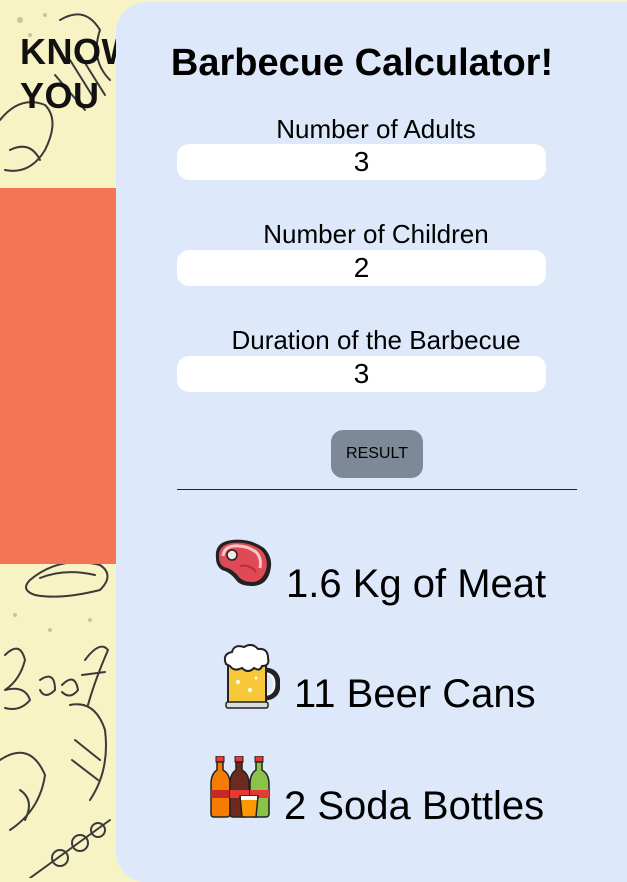 This screenshot has width=627, height=882. What do you see at coordinates (376, 234) in the screenshot?
I see `children-label: Number of Children` at bounding box center [376, 234].